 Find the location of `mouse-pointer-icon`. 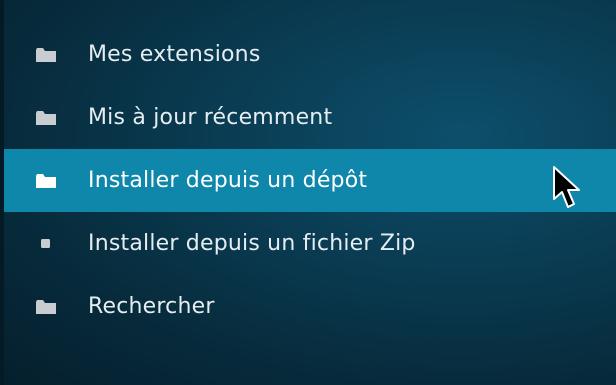

mouse-pointer-icon is located at coordinates (566, 187).